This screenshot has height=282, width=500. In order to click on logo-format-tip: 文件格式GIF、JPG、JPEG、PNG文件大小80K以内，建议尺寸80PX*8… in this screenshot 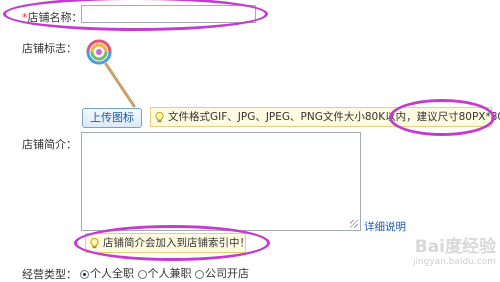, I will do `click(325, 117)`.